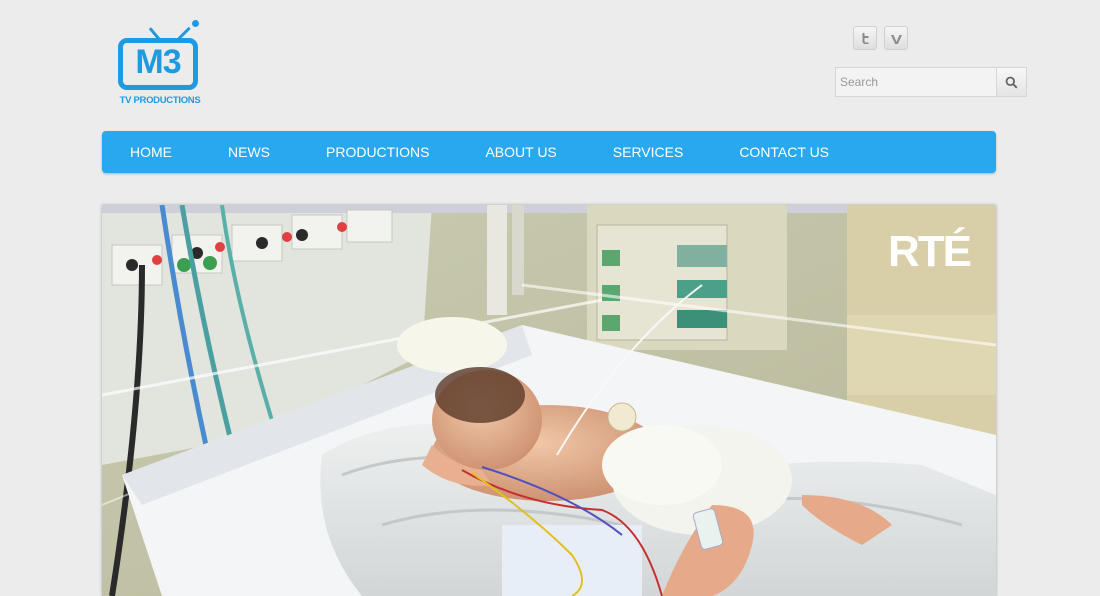 This screenshot has height=596, width=1100. I want to click on vimeo-icon, so click(896, 39).